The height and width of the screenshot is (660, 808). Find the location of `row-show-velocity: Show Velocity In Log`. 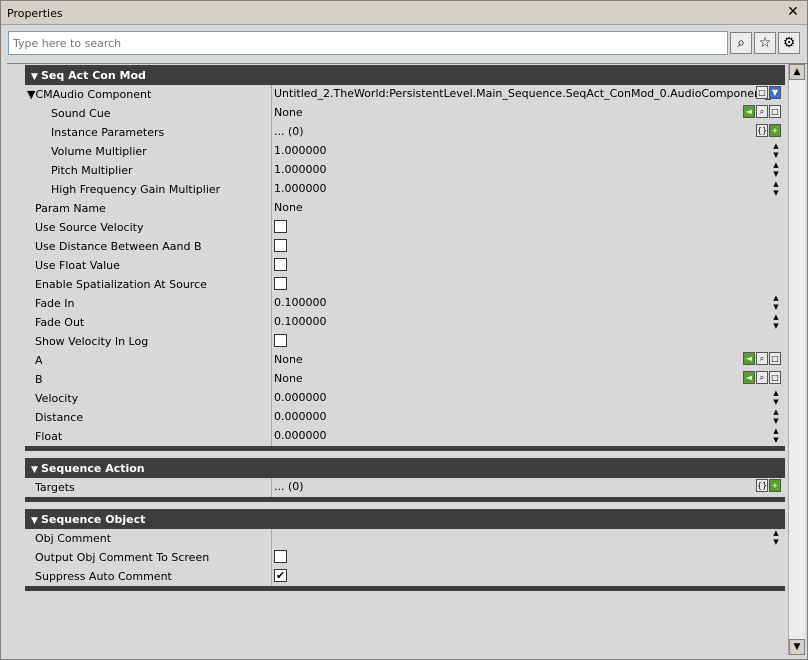

row-show-velocity: Show Velocity In Log is located at coordinates (405, 341).